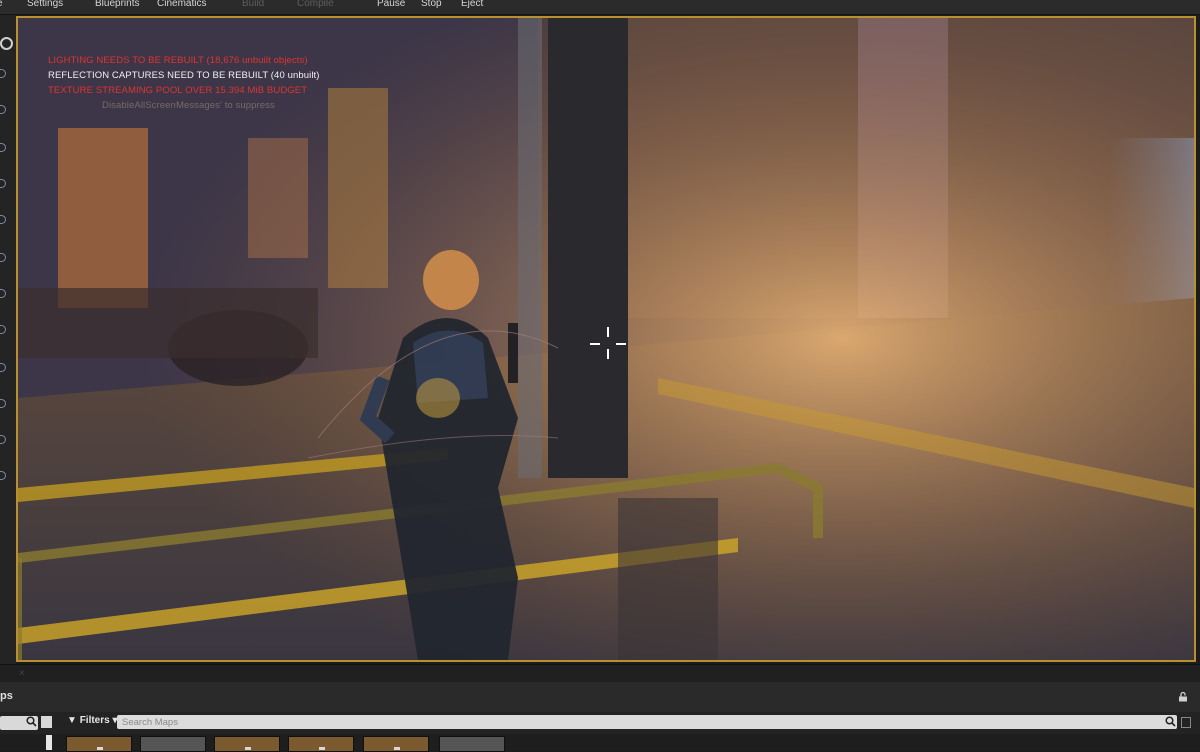  I want to click on toolbar-item-blueprints: Blueprints, so click(117, 4).